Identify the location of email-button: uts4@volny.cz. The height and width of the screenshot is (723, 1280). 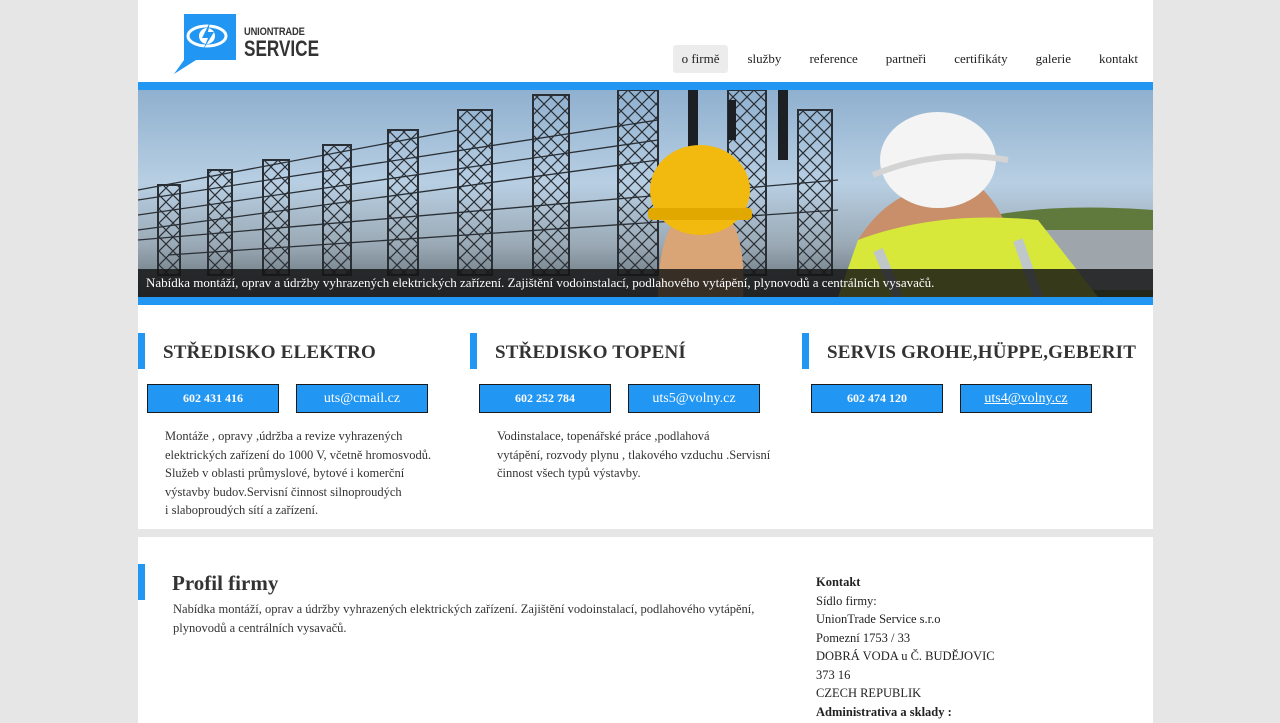
(1026, 398).